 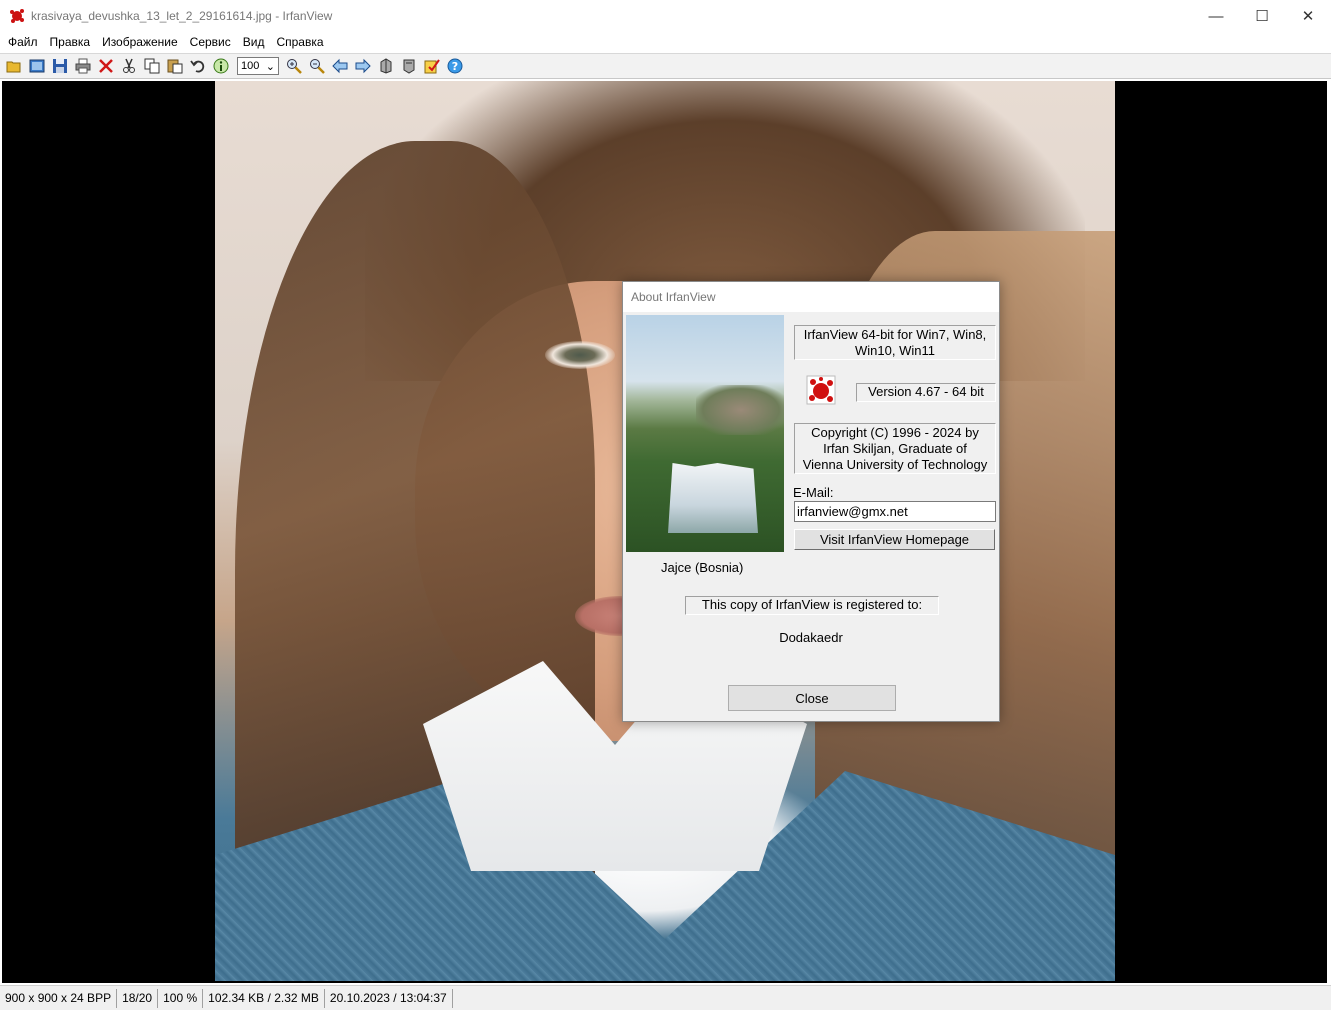 I want to click on last-file-icon, so click(x=409, y=66).